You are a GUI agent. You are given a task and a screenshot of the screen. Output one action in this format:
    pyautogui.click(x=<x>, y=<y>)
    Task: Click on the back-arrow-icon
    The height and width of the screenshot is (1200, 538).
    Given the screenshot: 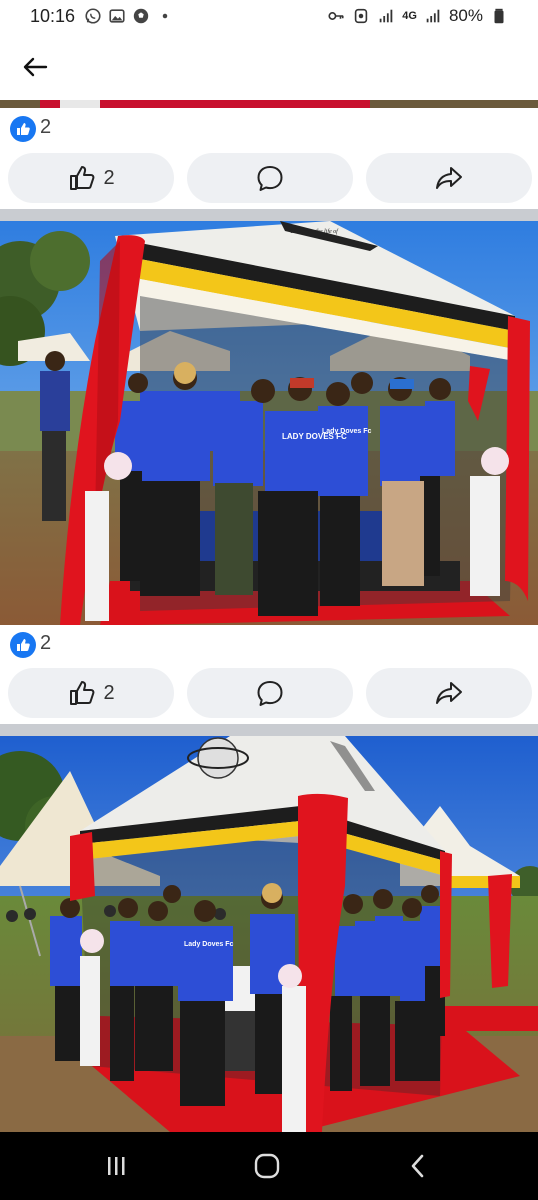 What is the action you would take?
    pyautogui.click(x=35, y=67)
    